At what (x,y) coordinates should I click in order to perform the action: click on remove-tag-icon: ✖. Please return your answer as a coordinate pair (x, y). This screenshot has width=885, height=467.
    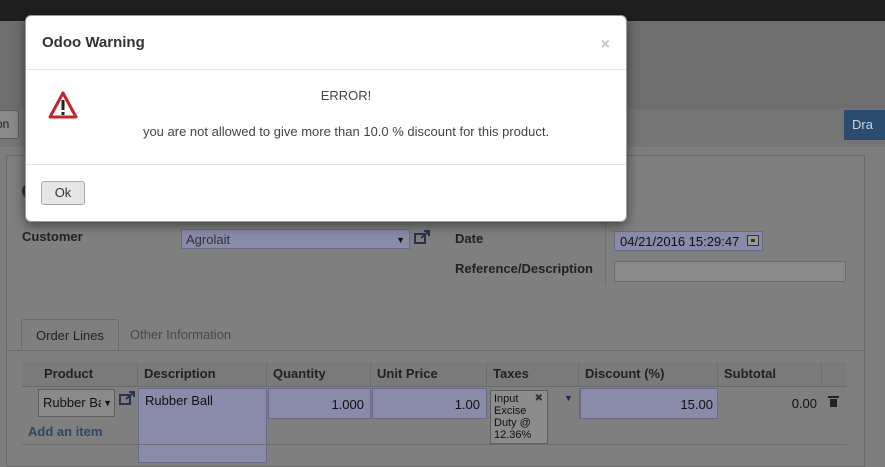
    Looking at the image, I should click on (539, 399).